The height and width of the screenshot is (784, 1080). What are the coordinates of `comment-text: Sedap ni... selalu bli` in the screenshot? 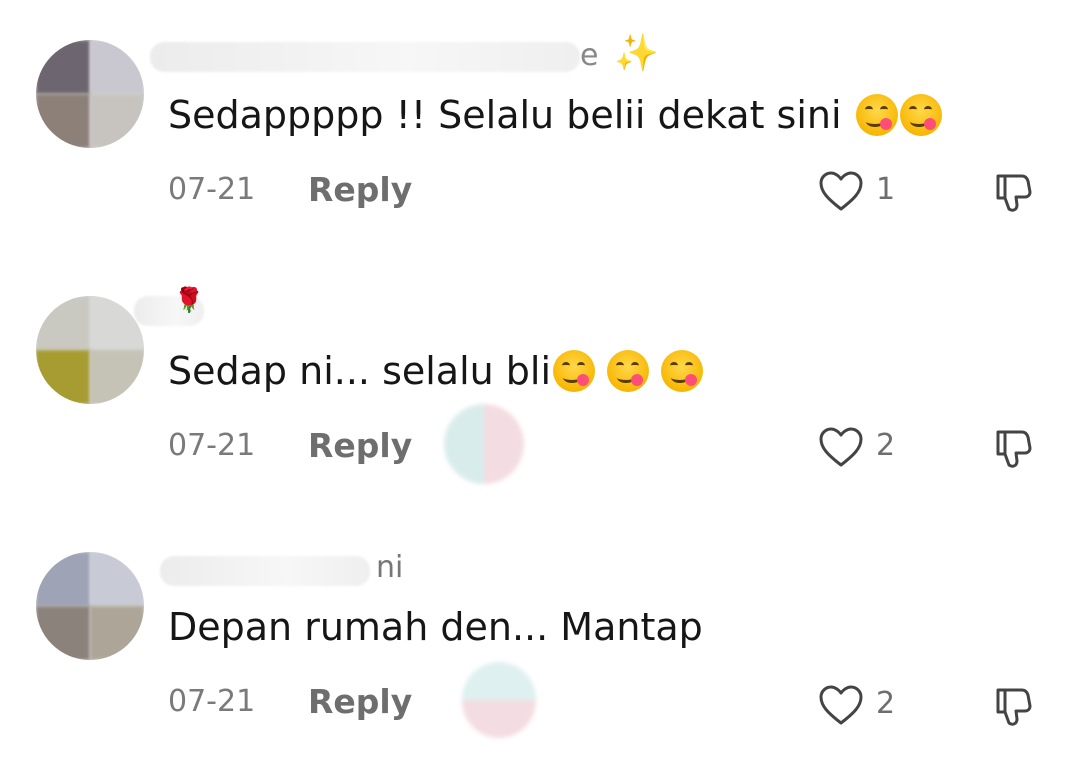 It's located at (436, 371).